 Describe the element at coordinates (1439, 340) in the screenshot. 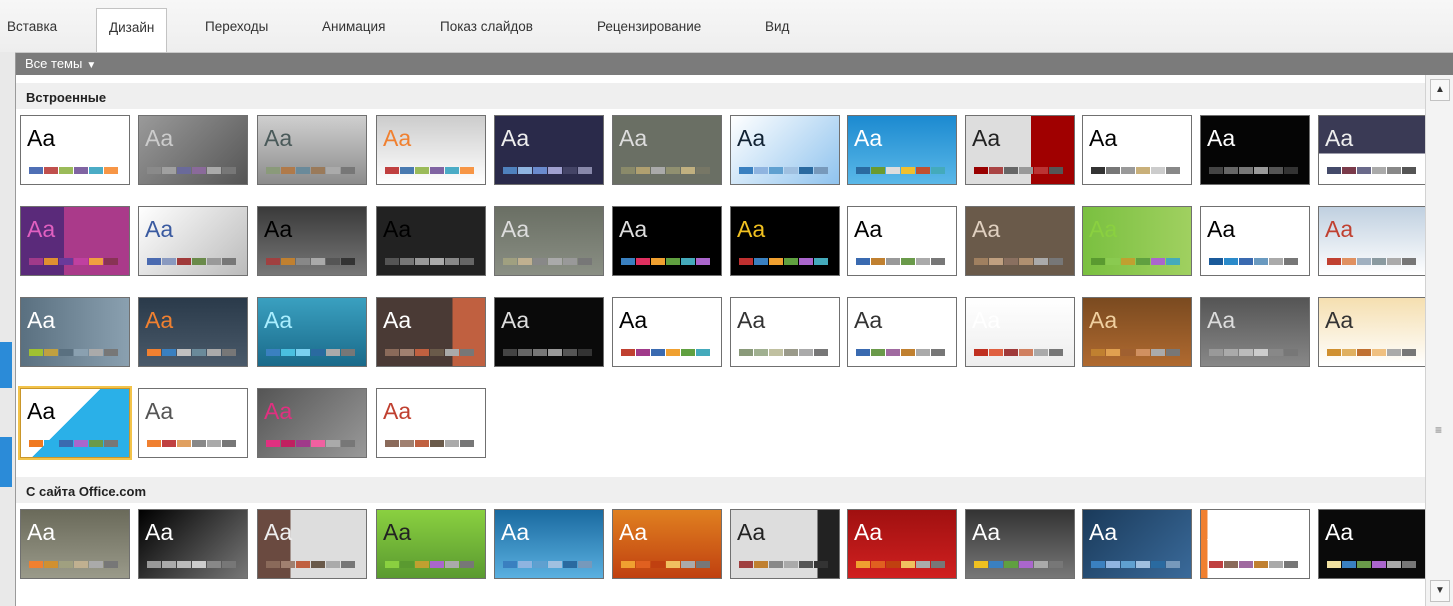

I see `gallery-scrollbar: ▲ ≡ ▼` at that location.